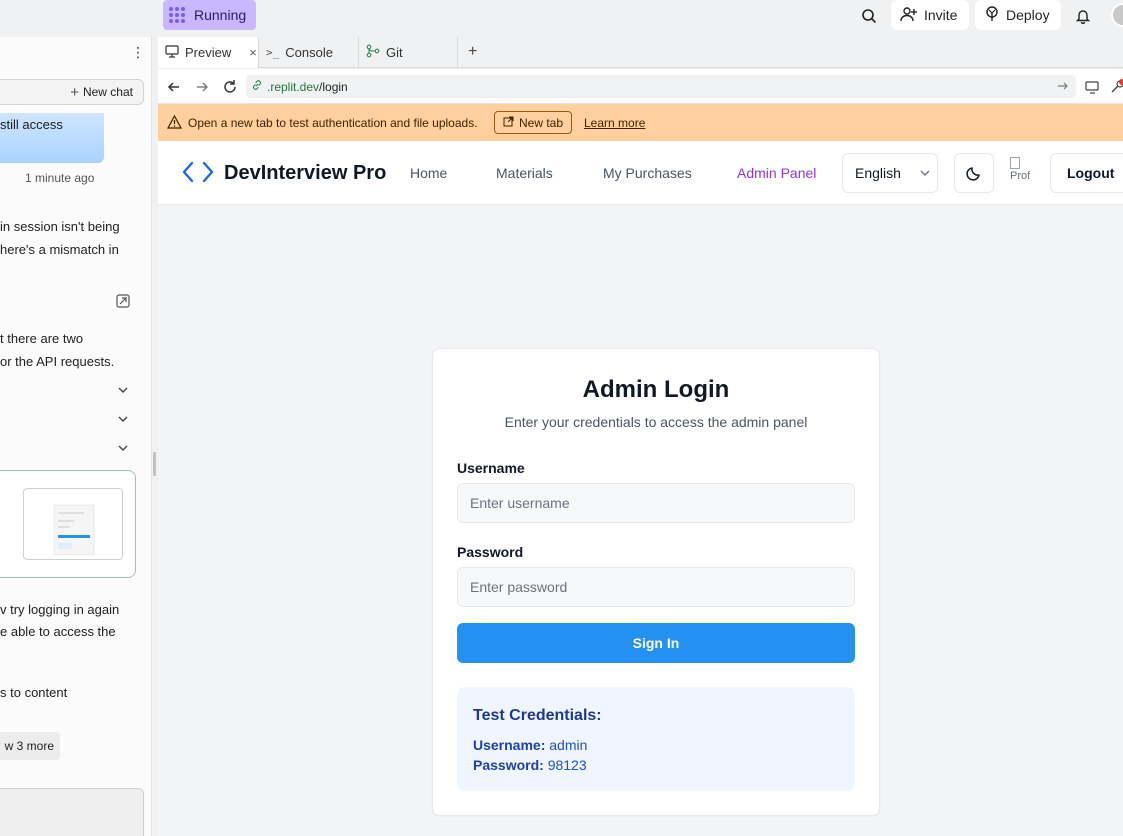 This screenshot has height=836, width=1123. What do you see at coordinates (614, 123) in the screenshot?
I see `learn-more-link: Learn more` at bounding box center [614, 123].